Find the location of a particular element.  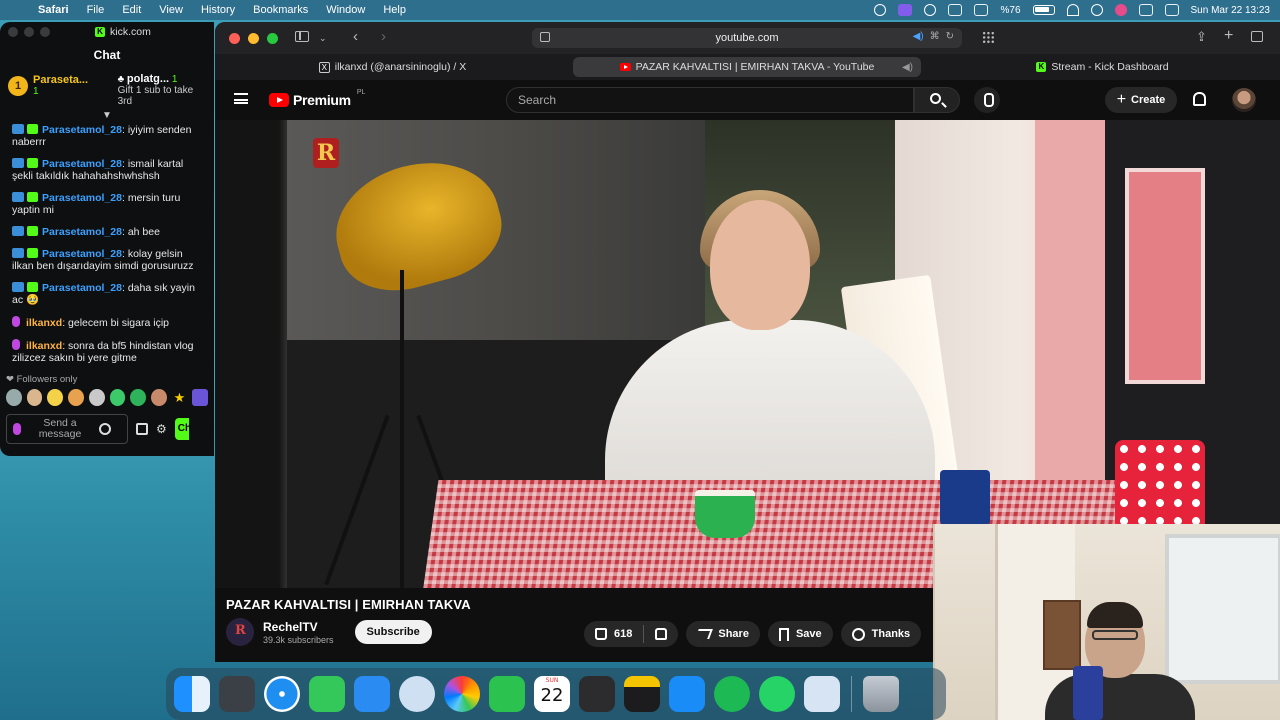

chat-button: Ch is located at coordinates (182, 429).